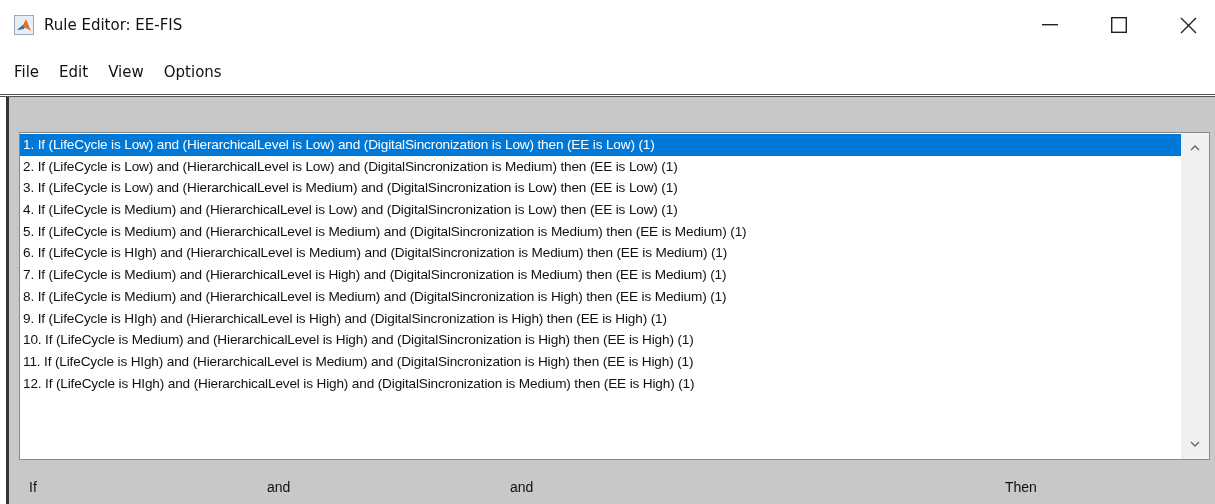 This screenshot has width=1215, height=504. What do you see at coordinates (600, 275) in the screenshot?
I see `rule-item: 7. If (LifeCycle is Medium) and (HierarchicalLevel is High) and (DigitalSincronization is Medium) then (EE is Medium) (1)` at bounding box center [600, 275].